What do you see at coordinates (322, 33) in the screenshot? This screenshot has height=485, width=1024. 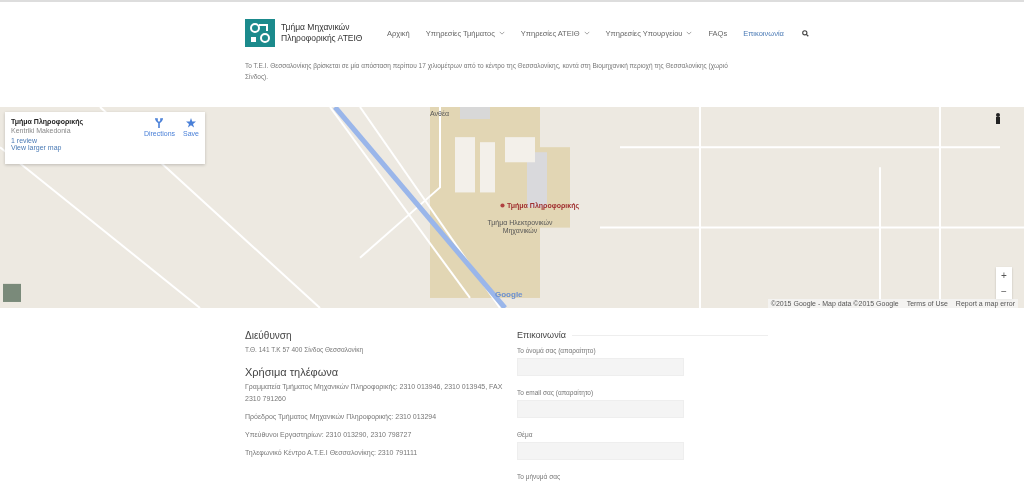 I see `site-title: Τμήμα Μηχανικών Πληροφορικής ΑΤΕΙΘ` at bounding box center [322, 33].